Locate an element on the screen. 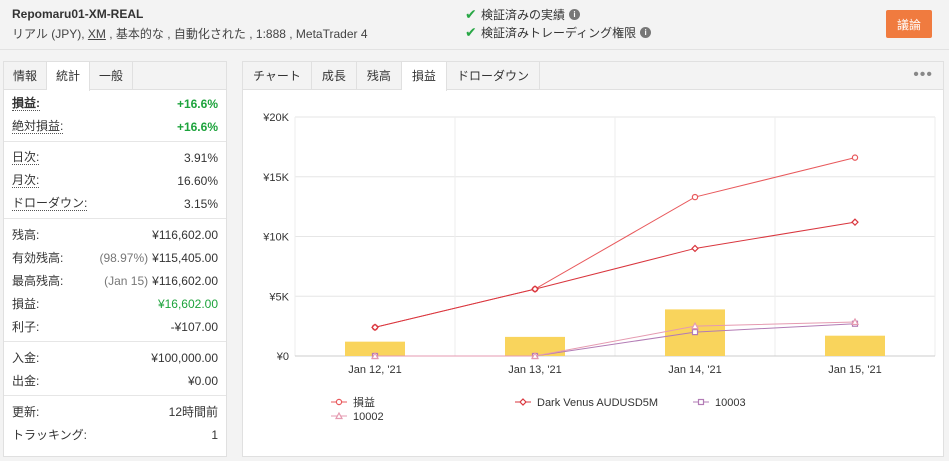  legend-label: 損益 is located at coordinates (364, 402).